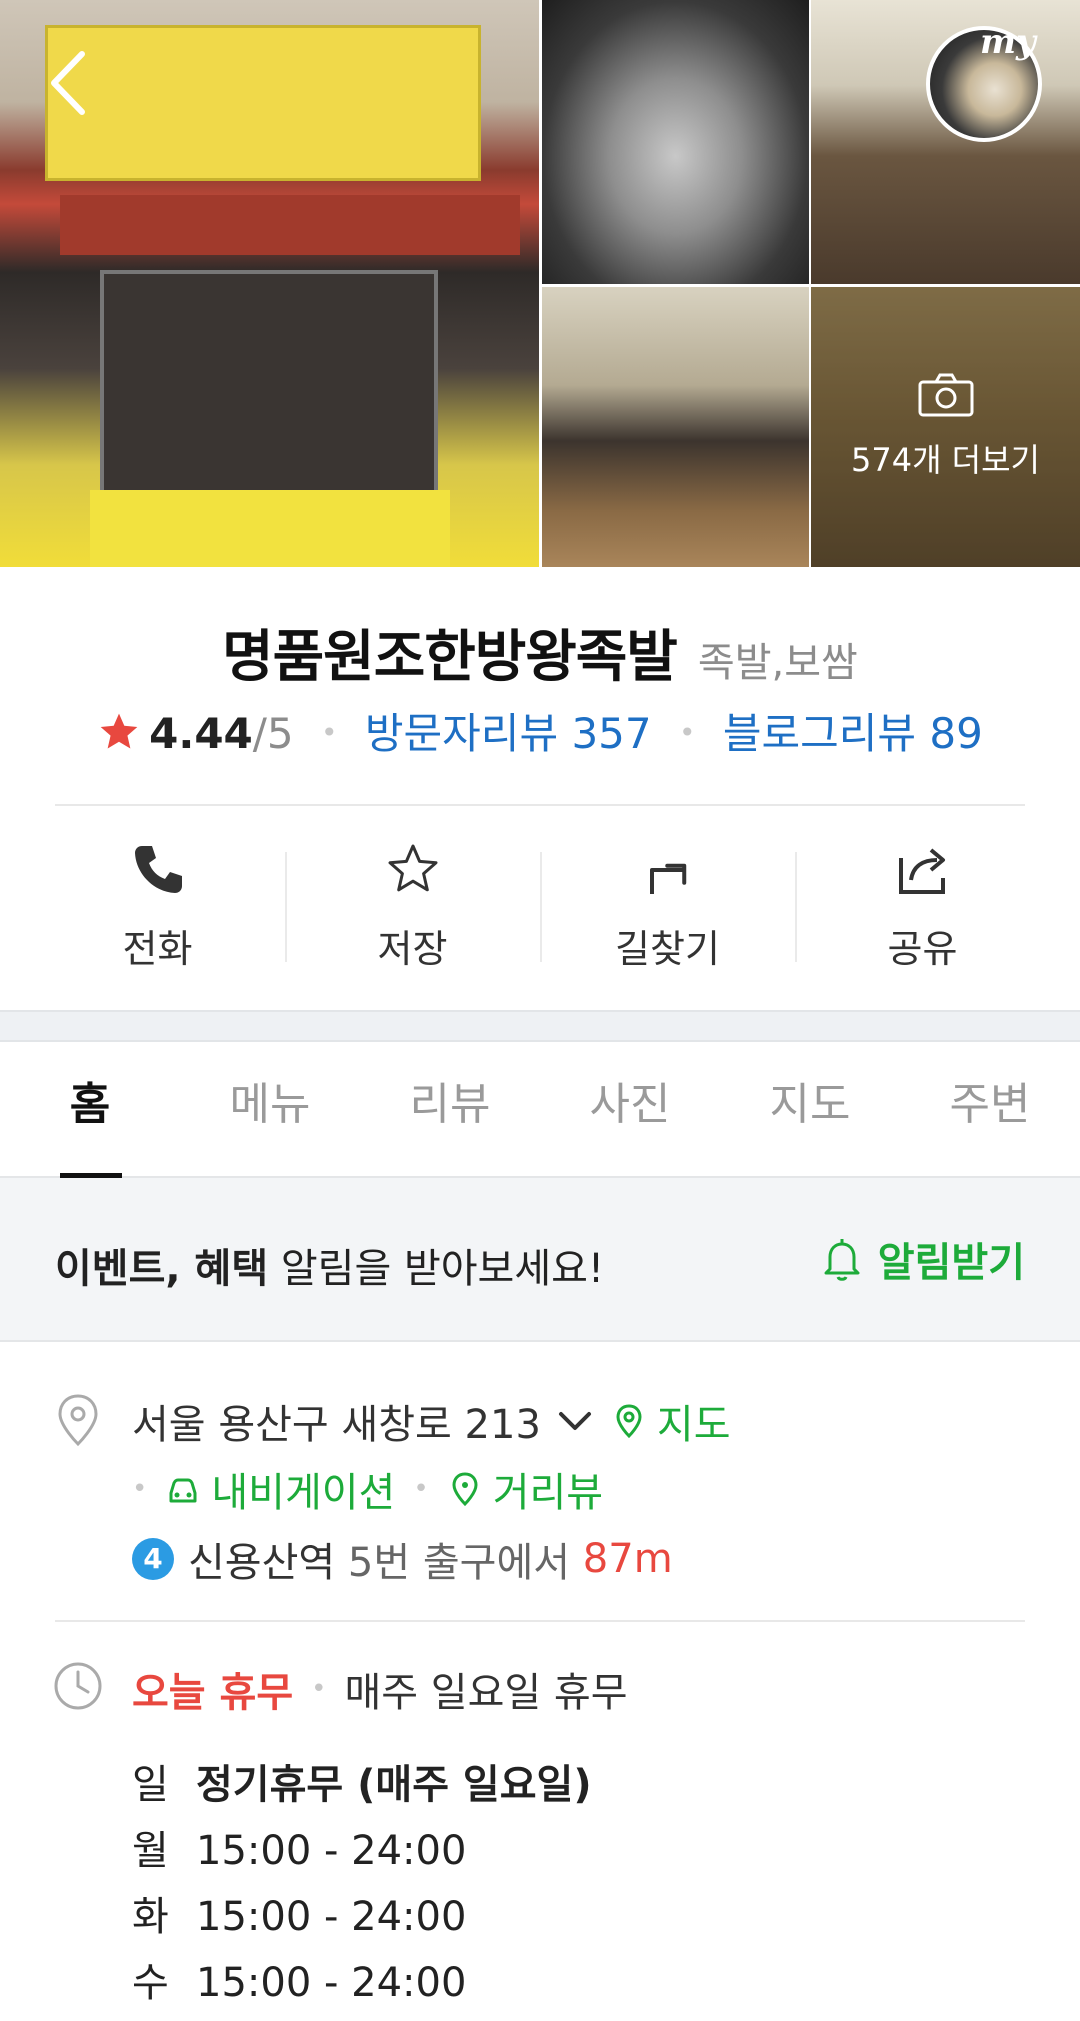 The width and height of the screenshot is (1080, 2021). What do you see at coordinates (465, 1489) in the screenshot?
I see `street-view-icon` at bounding box center [465, 1489].